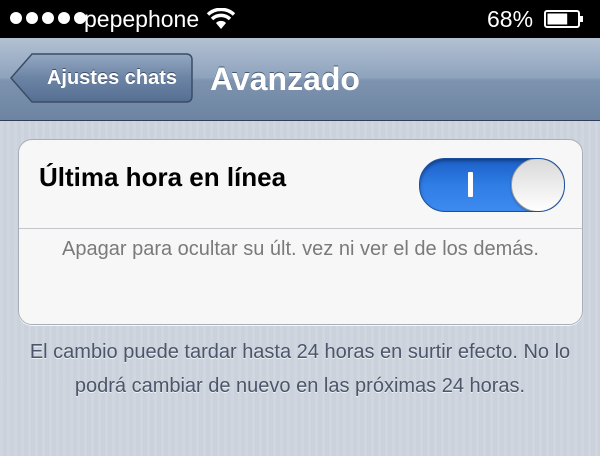 This screenshot has width=600, height=456. What do you see at coordinates (285, 79) in the screenshot?
I see `page-title: Avanzado` at bounding box center [285, 79].